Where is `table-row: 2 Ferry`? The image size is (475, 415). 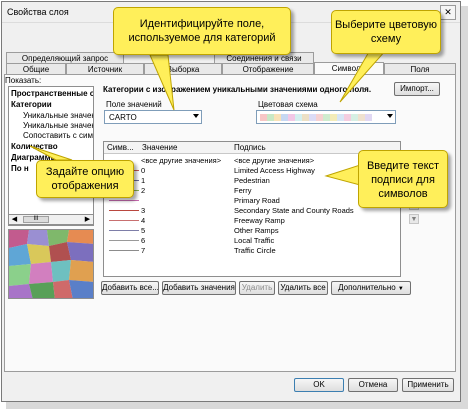
table-row: 2 Ferry is located at coordinates (252, 190).